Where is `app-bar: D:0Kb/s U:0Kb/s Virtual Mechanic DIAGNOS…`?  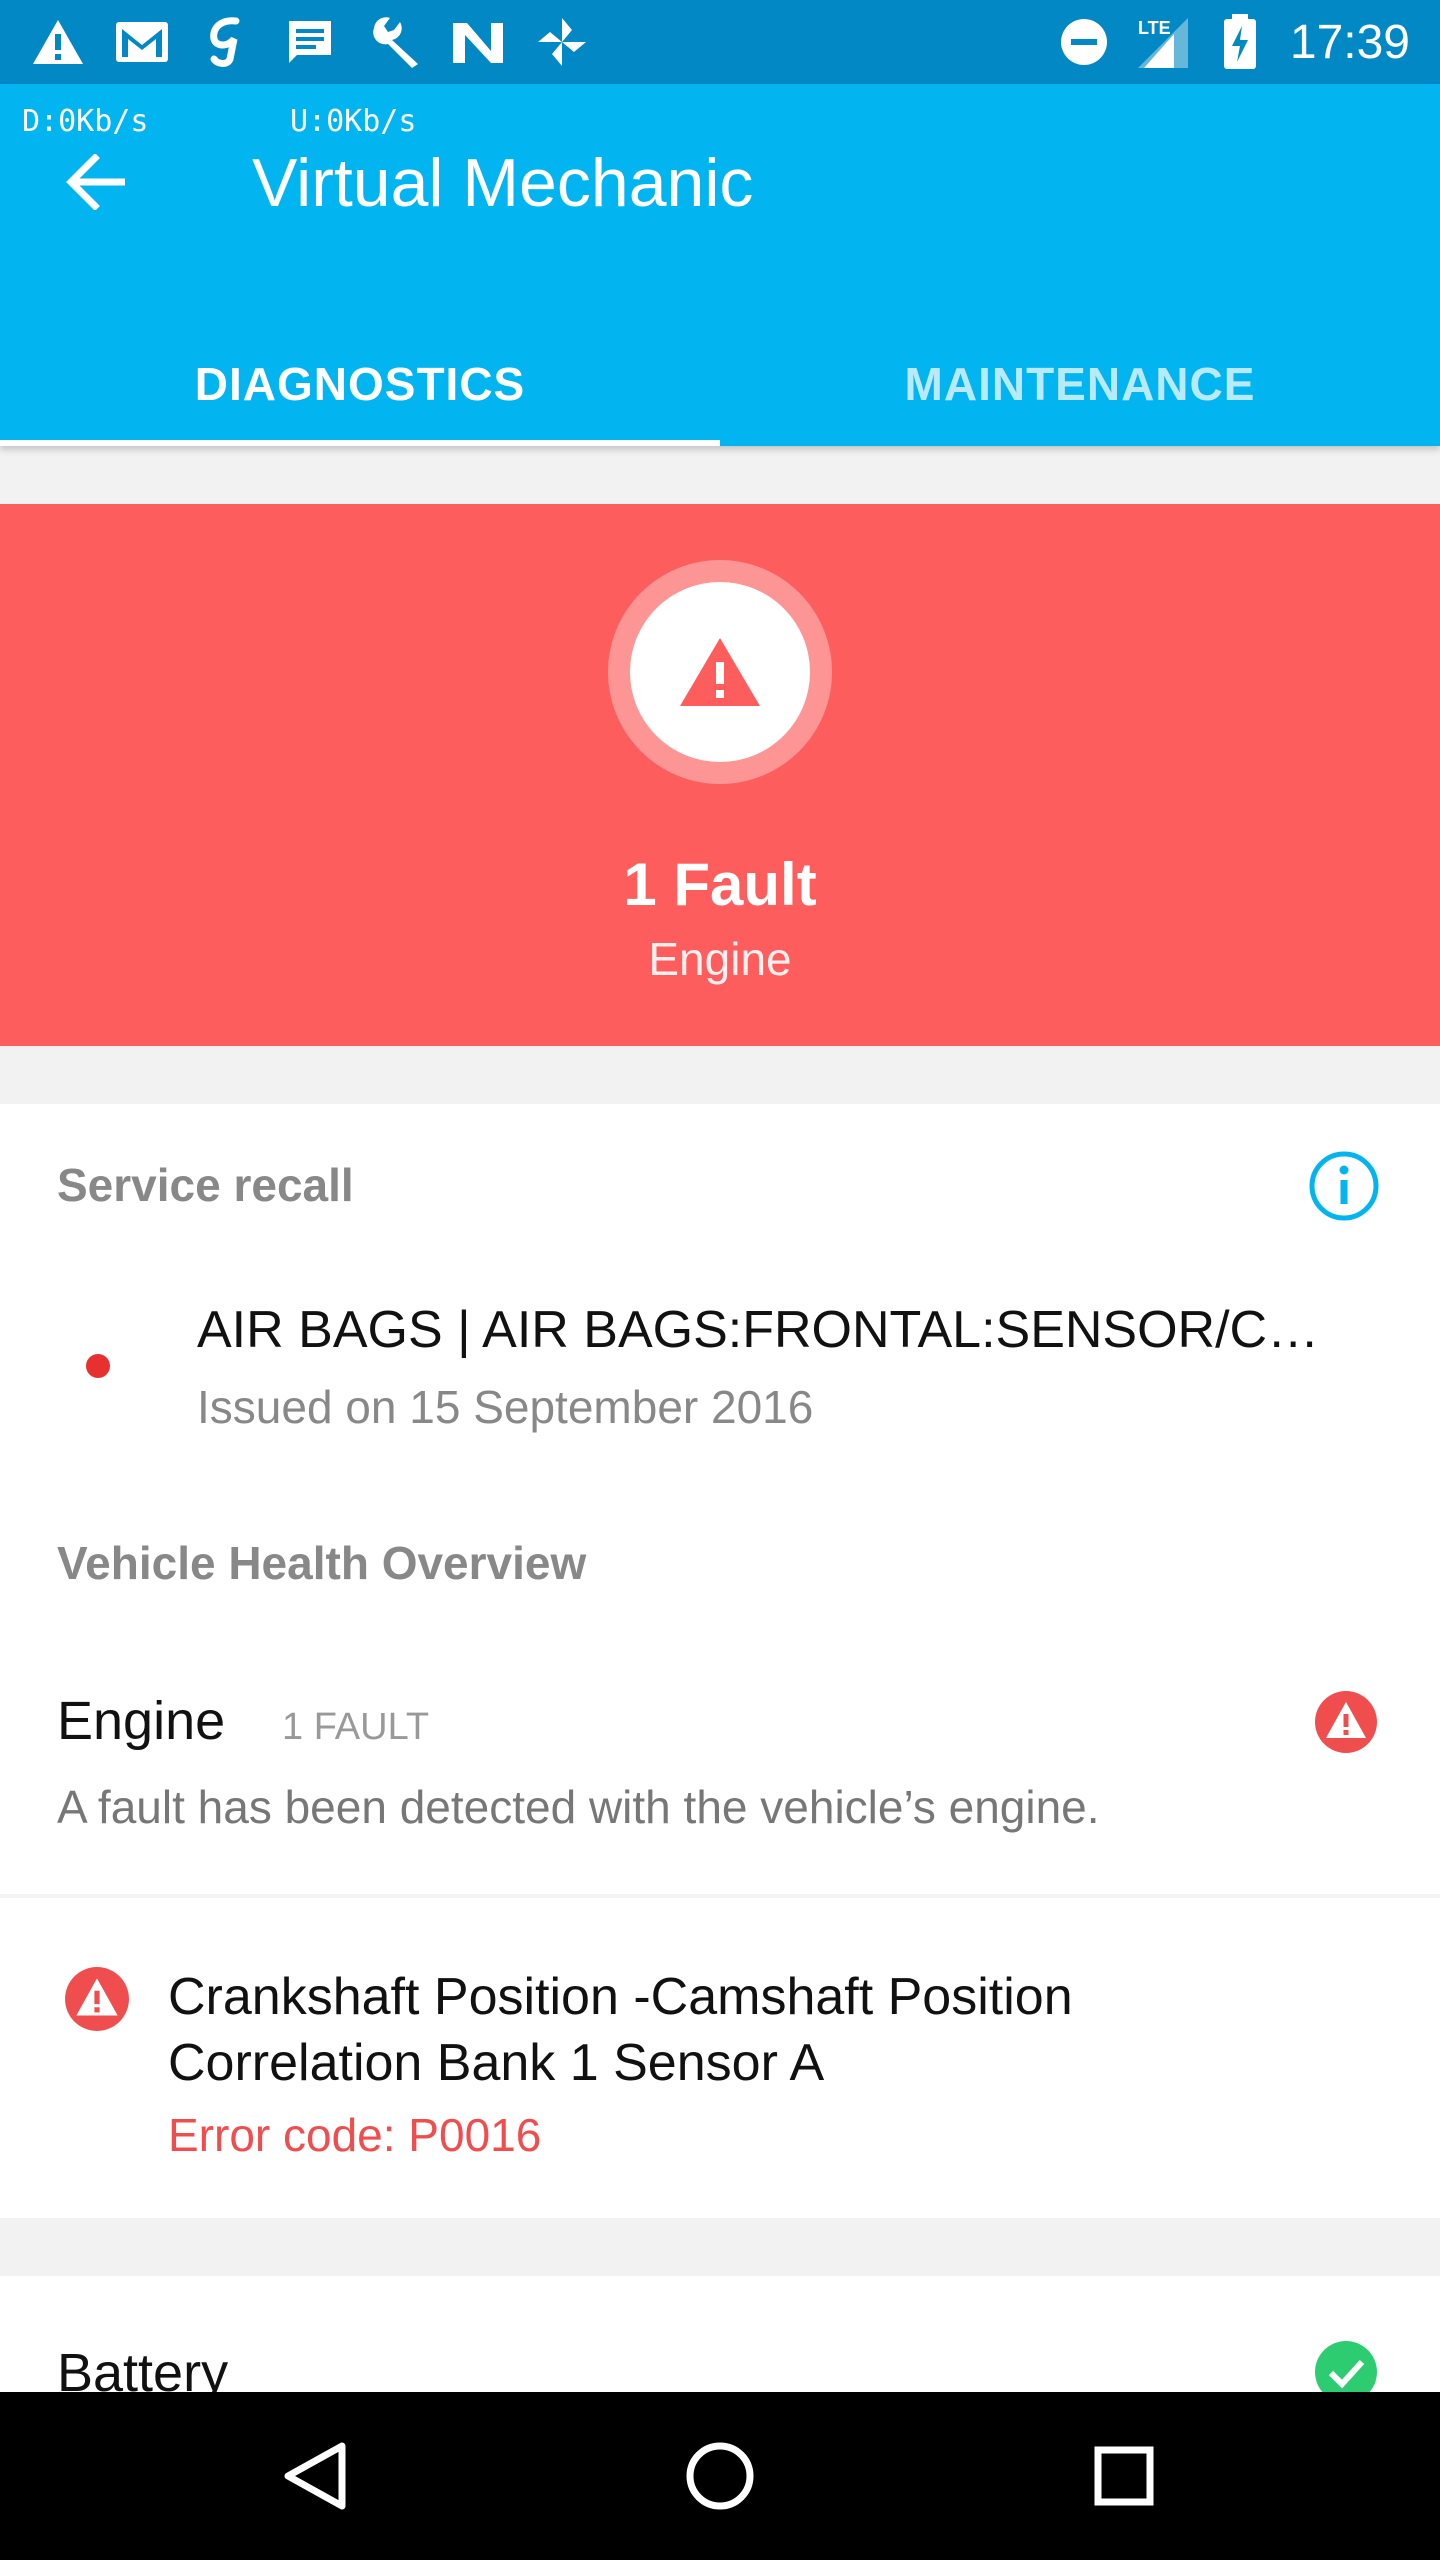 app-bar: D:0Kb/s U:0Kb/s Virtual Mechanic DIAGNOS… is located at coordinates (720, 265).